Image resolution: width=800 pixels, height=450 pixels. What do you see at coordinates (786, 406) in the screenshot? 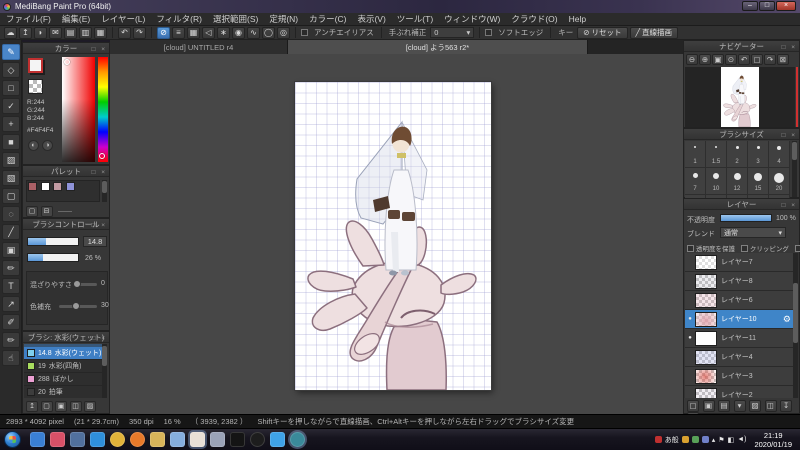
I see `merge-layer-icon: ↧` at bounding box center [786, 406].